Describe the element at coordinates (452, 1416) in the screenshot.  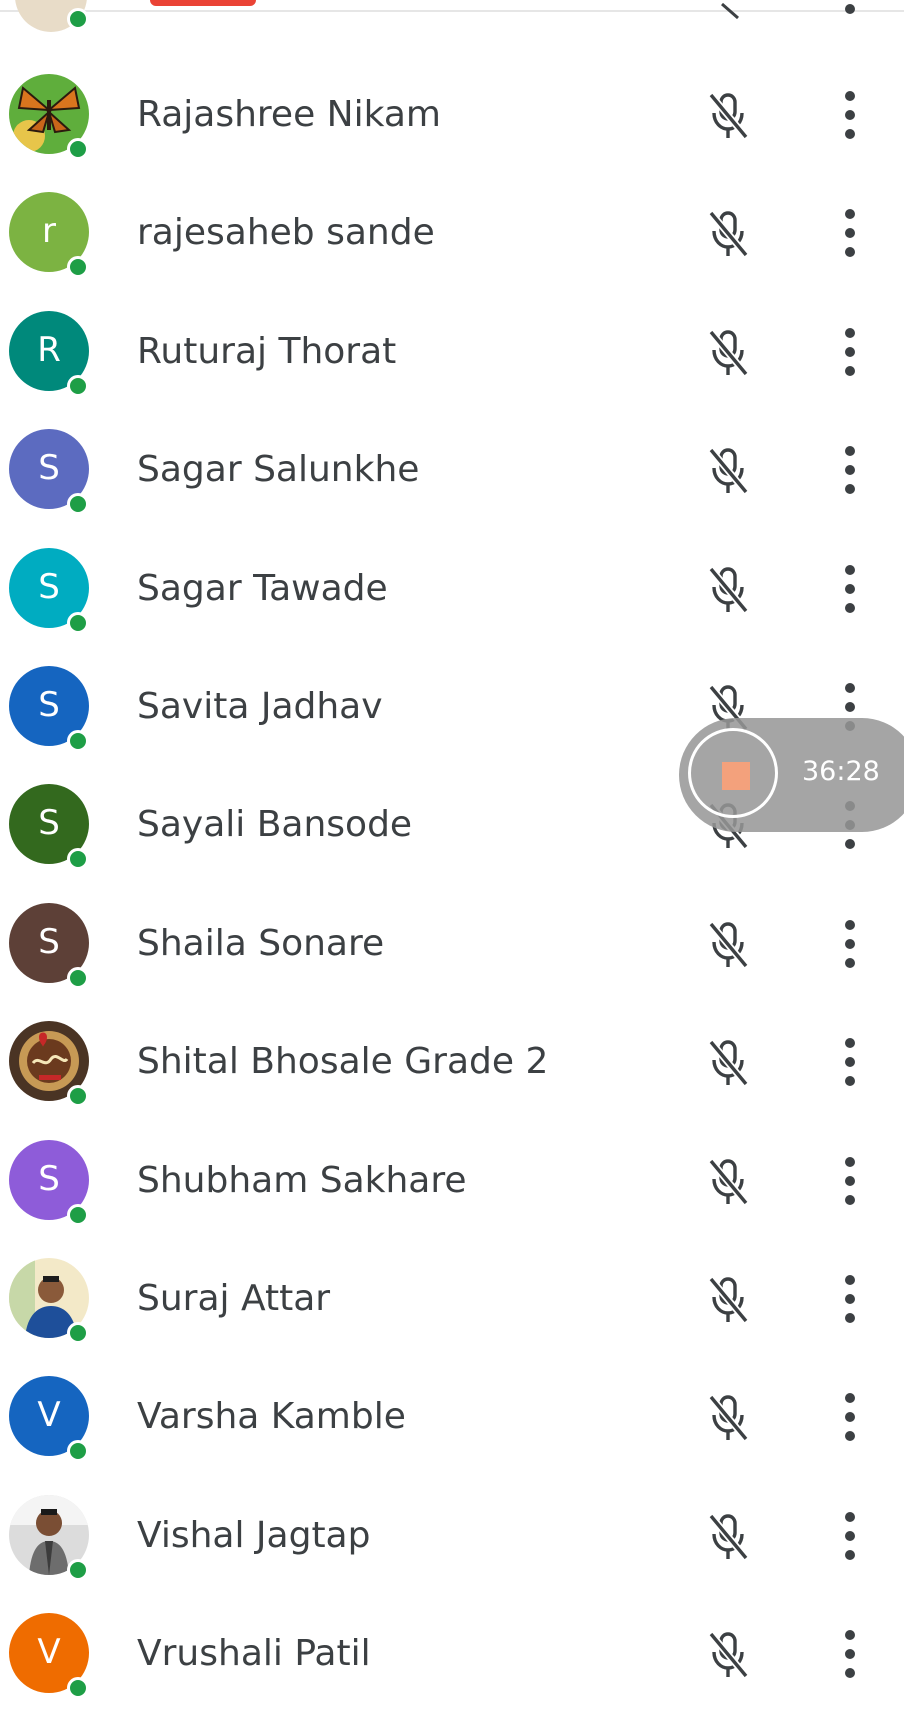
I see `participant-row: V Varsha Kamble` at that location.